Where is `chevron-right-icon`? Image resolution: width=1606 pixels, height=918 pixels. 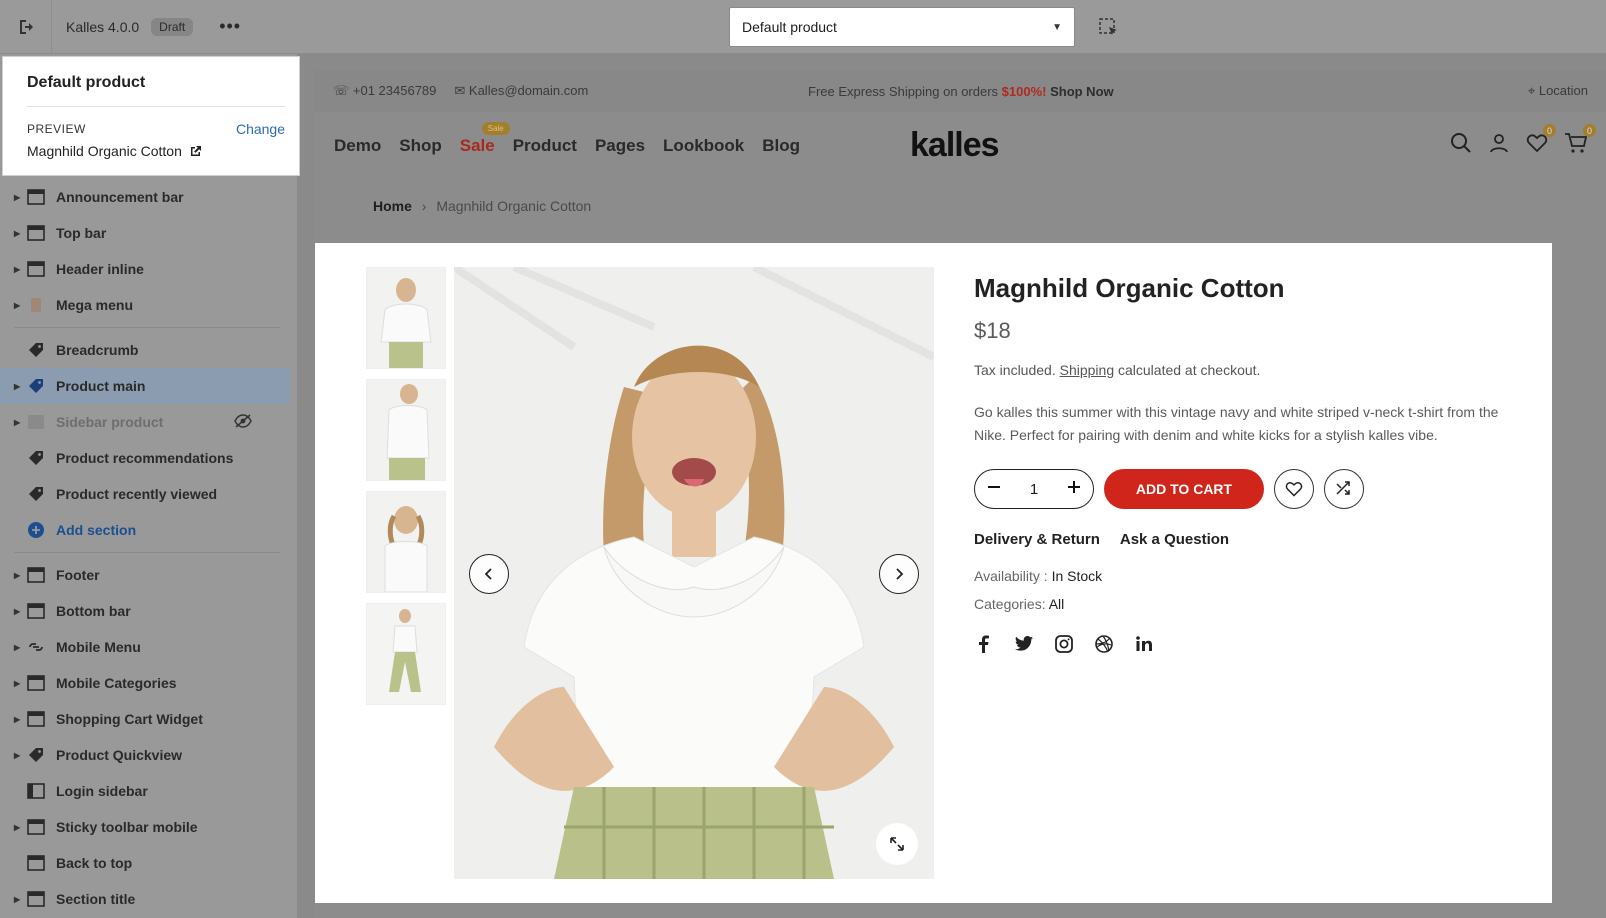 chevron-right-icon is located at coordinates (900, 574).